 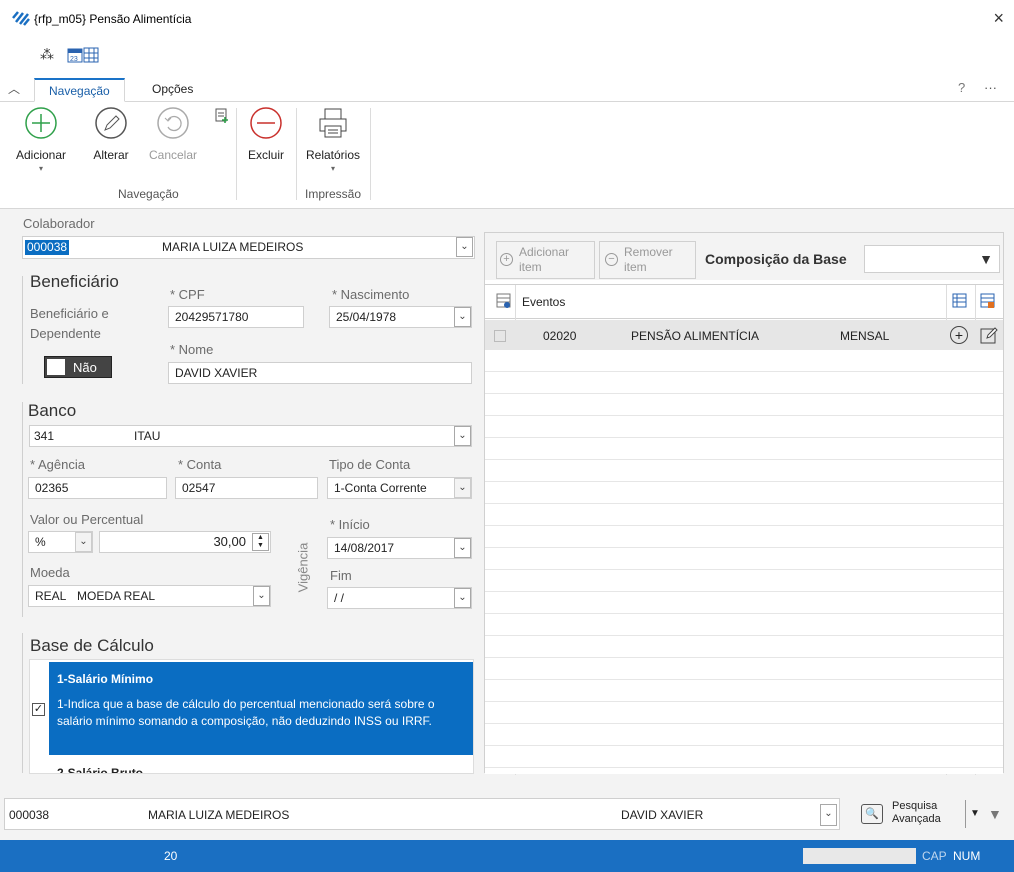 I want to click on remover-item-label: Remover item, so click(x=648, y=259).